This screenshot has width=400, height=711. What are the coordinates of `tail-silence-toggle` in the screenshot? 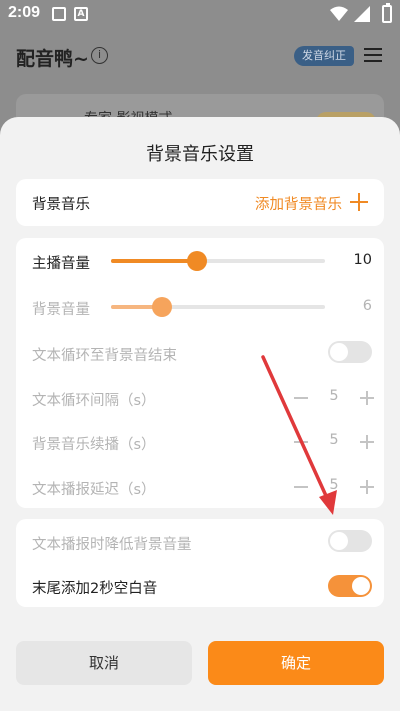 It's located at (350, 586).